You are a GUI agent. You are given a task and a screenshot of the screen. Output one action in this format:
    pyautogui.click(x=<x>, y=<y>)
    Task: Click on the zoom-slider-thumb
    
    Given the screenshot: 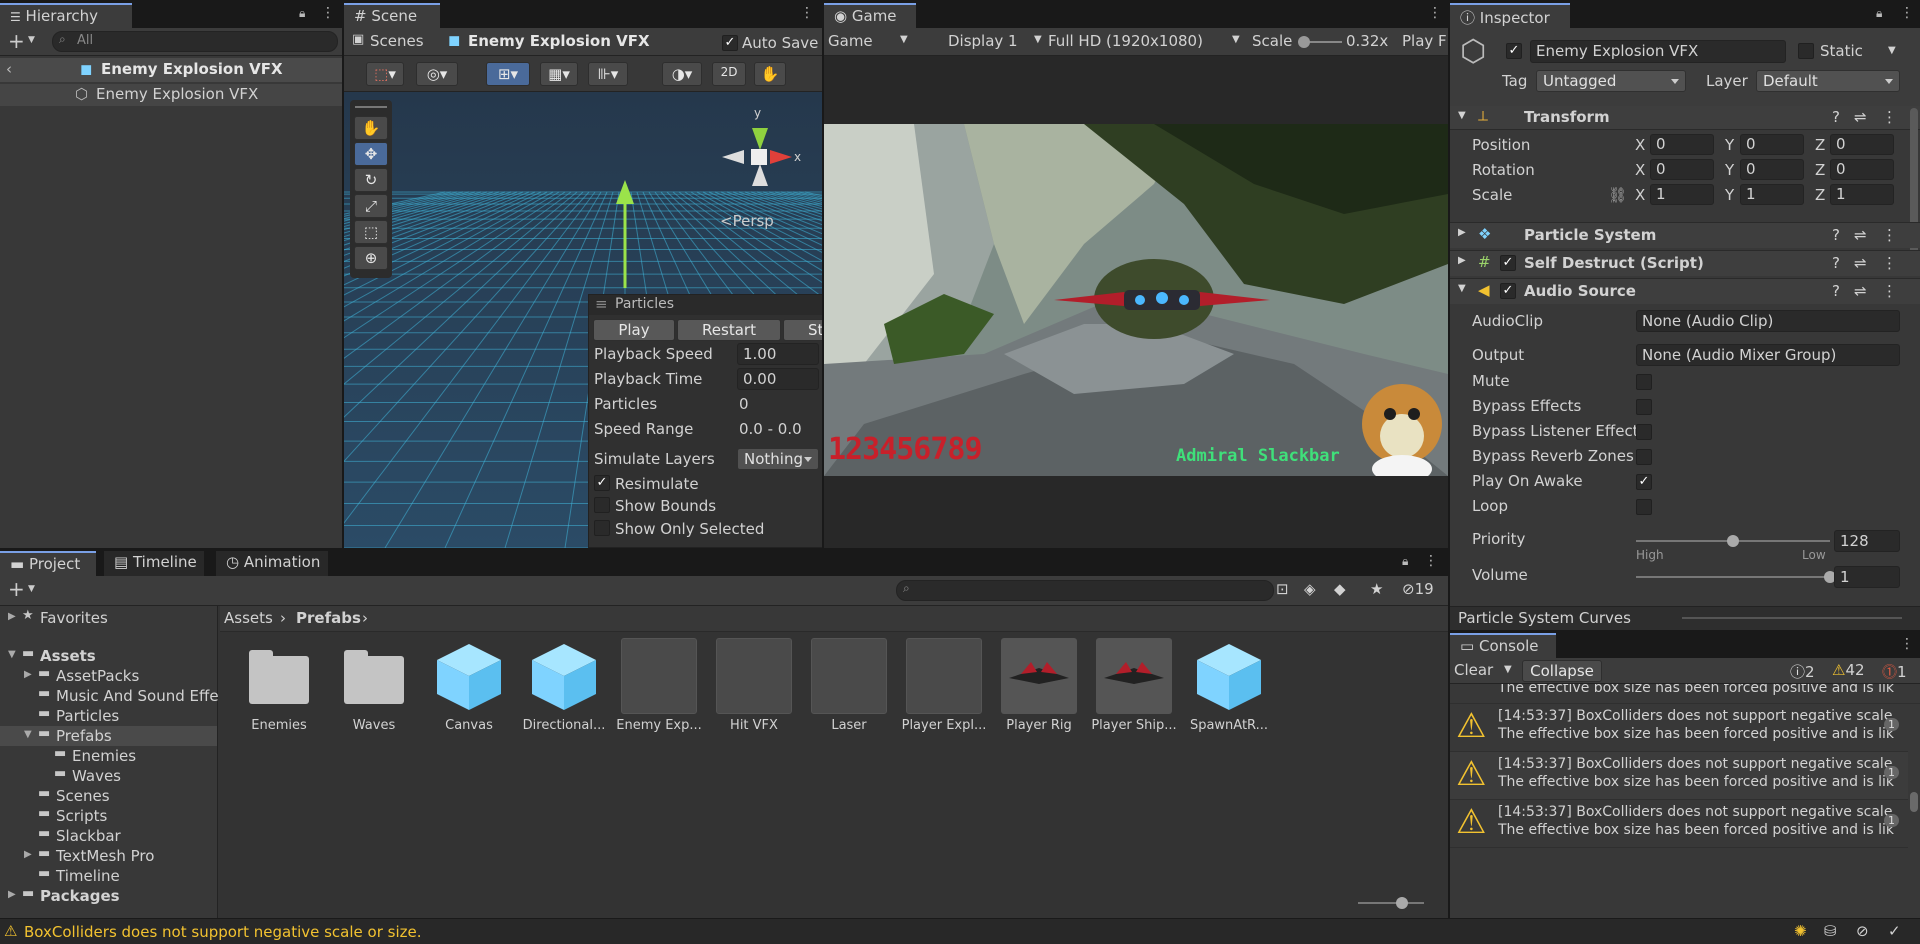 What is the action you would take?
    pyautogui.click(x=1402, y=903)
    